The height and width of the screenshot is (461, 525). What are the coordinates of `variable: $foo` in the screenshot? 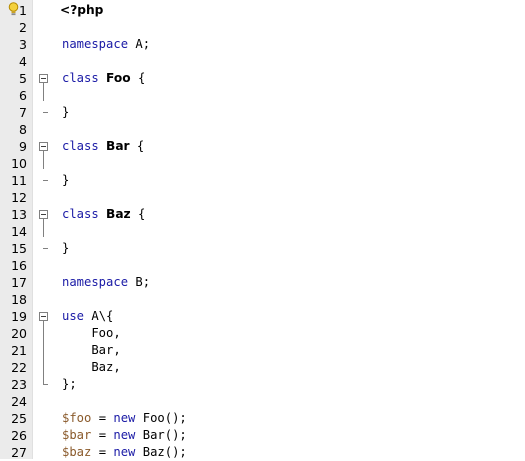 It's located at (77, 418).